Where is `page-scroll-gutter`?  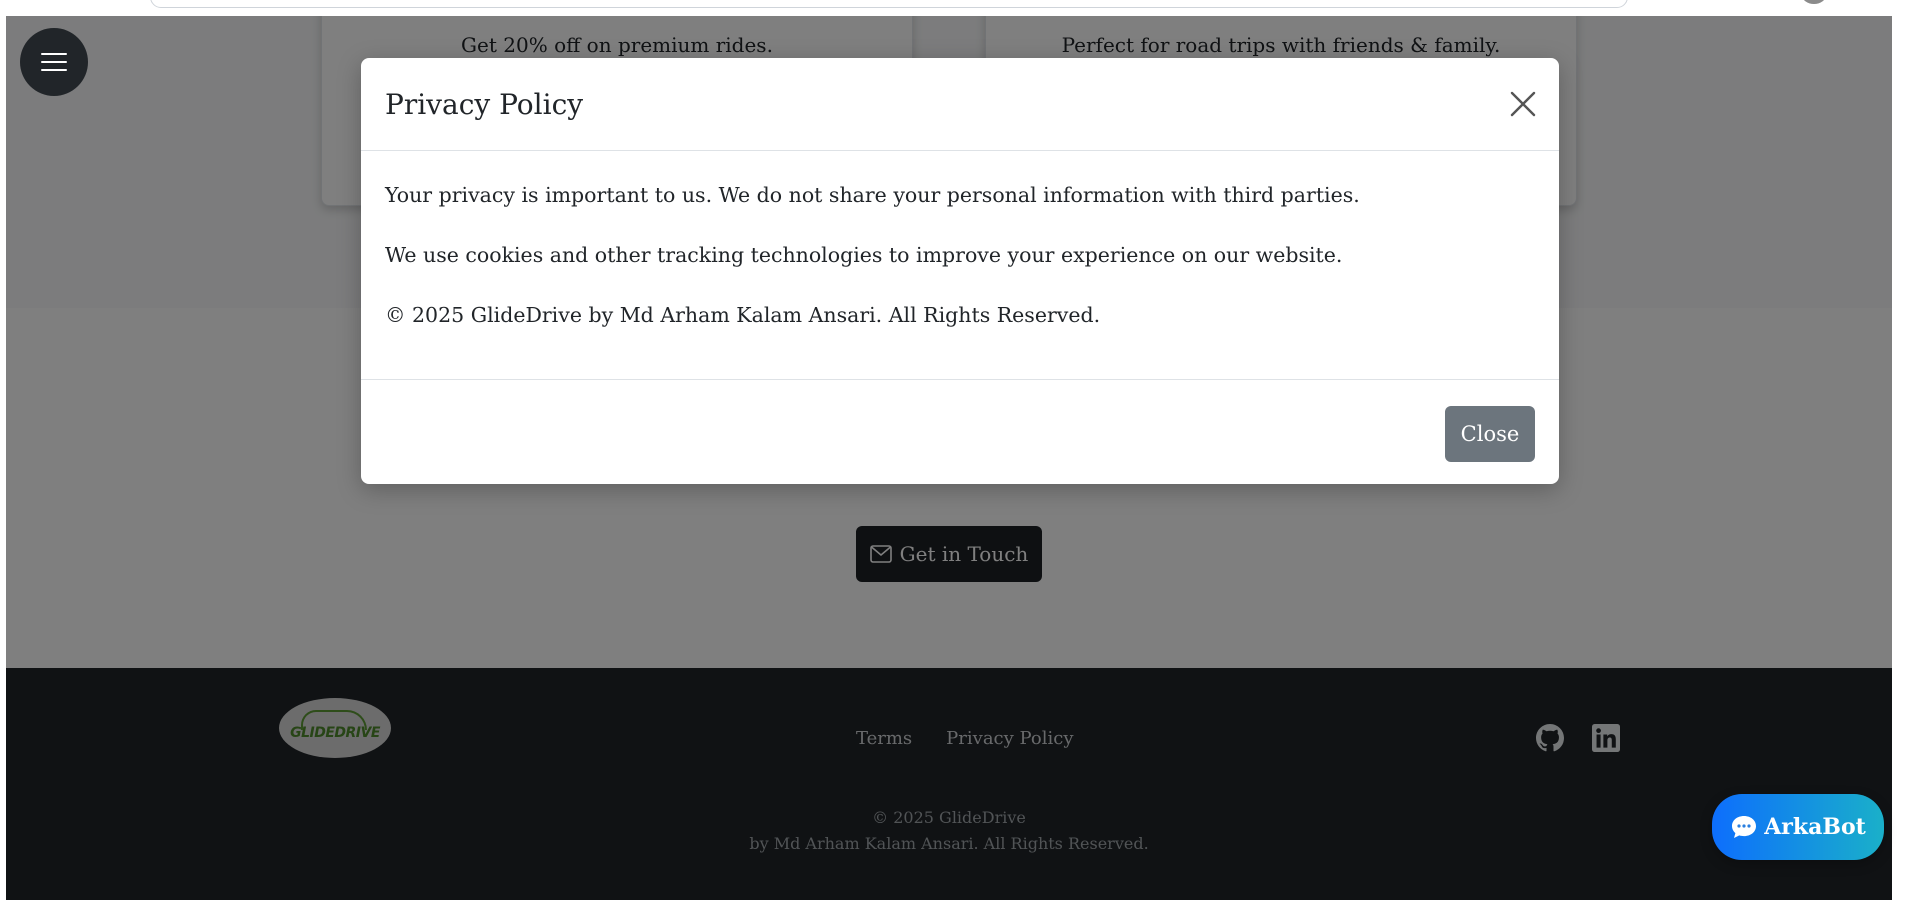 page-scroll-gutter is located at coordinates (1906, 458).